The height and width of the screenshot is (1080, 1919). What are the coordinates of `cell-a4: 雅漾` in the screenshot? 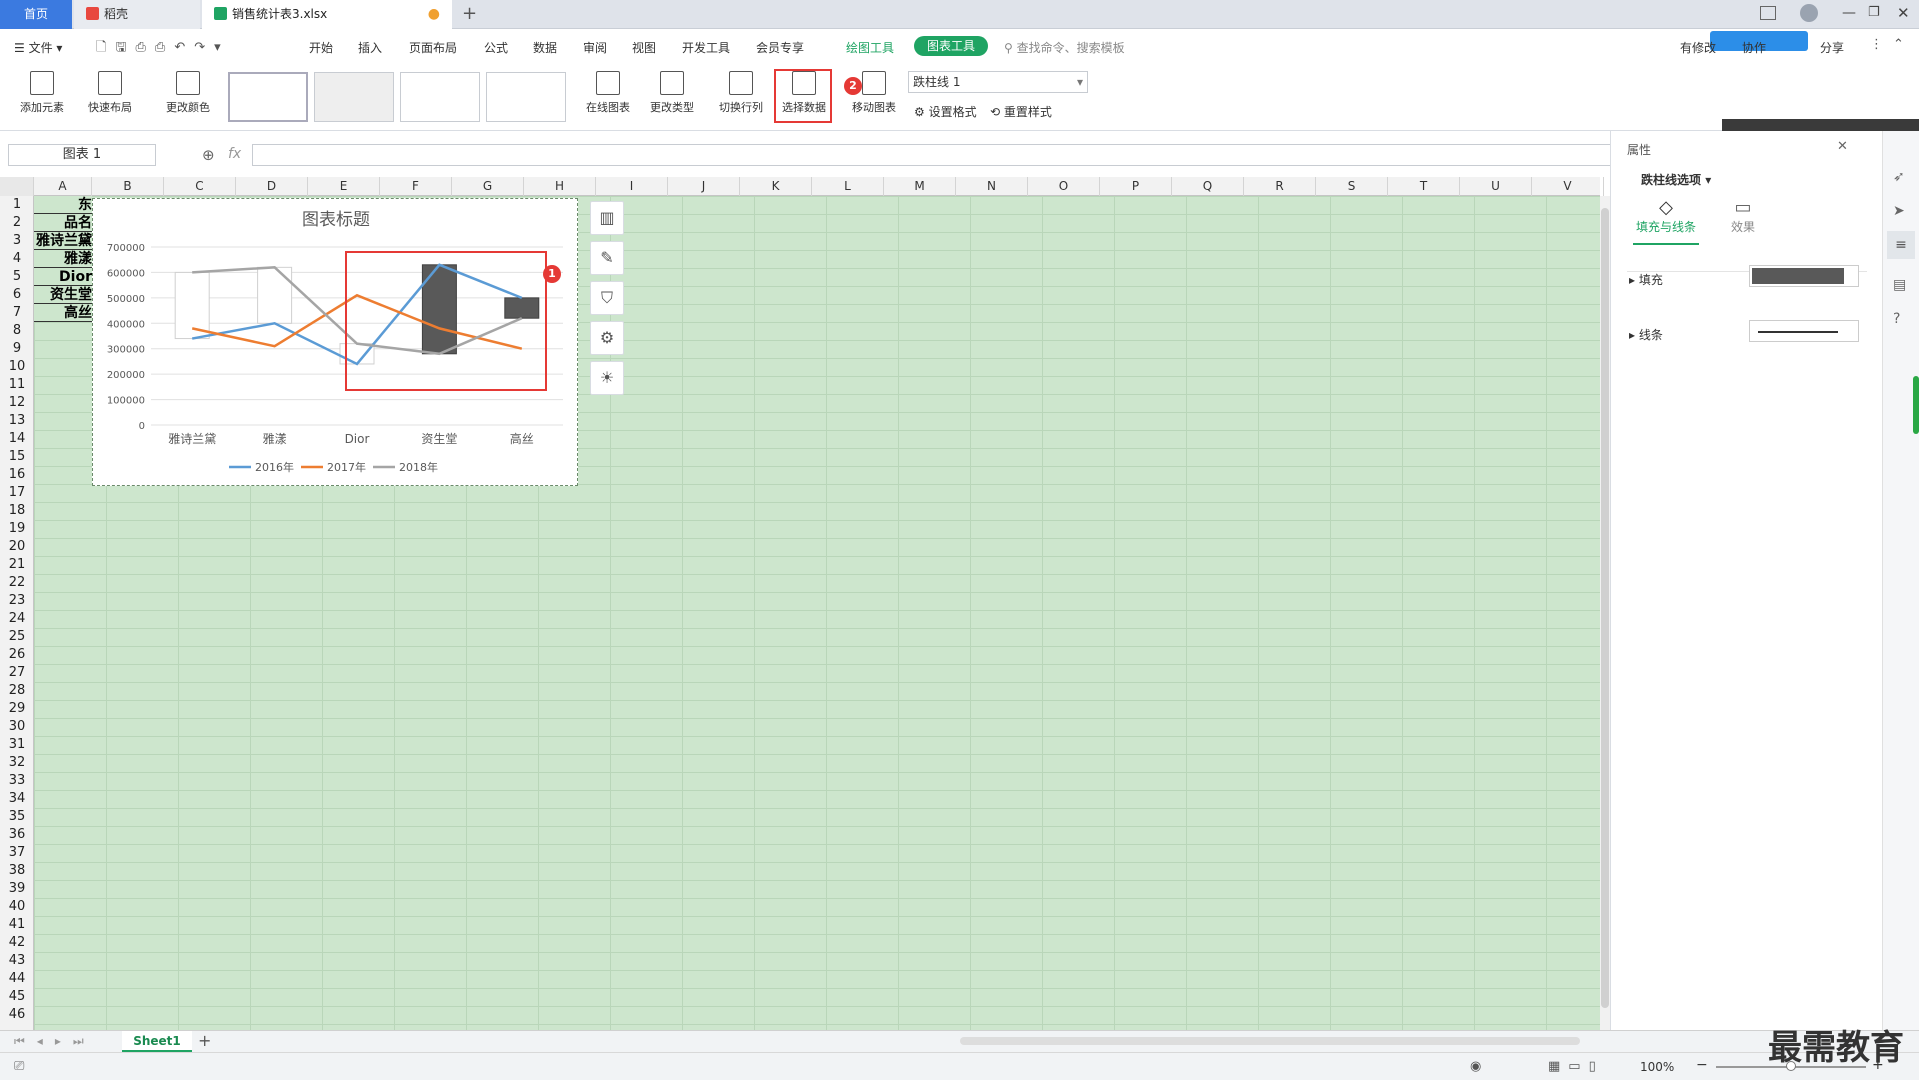 It's located at (63, 259).